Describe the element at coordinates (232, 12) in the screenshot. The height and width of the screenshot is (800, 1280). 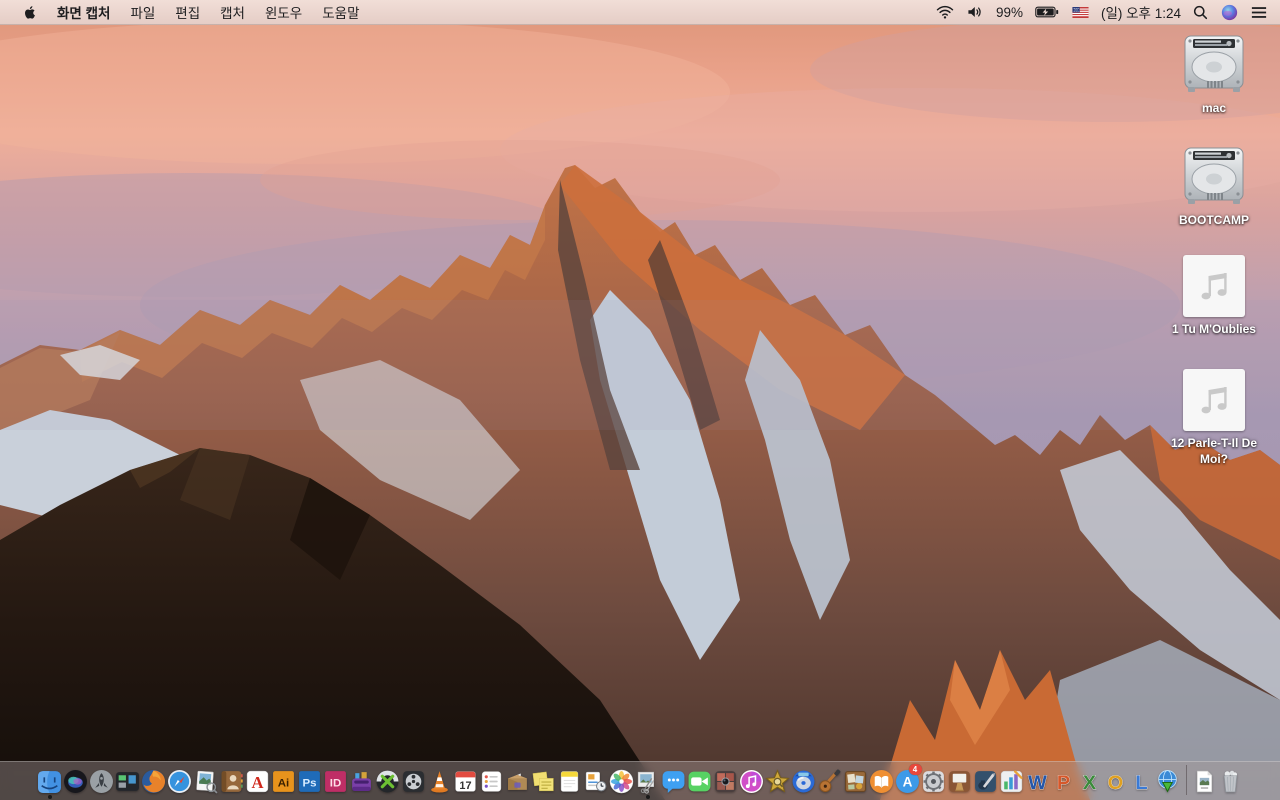
I see `menu-capture: 캡처` at that location.